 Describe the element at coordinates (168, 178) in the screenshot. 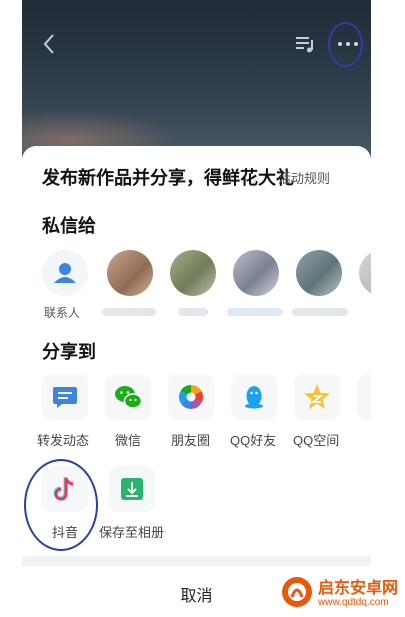

I see `promo-title: 发布新作品并分享，得鲜花大礼` at that location.